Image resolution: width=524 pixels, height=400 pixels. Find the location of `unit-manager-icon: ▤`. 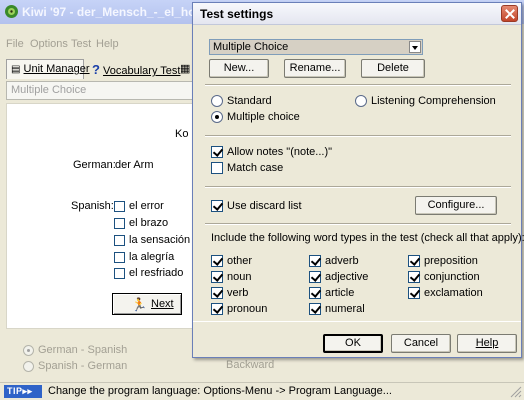

unit-manager-icon: ▤ is located at coordinates (16, 69).